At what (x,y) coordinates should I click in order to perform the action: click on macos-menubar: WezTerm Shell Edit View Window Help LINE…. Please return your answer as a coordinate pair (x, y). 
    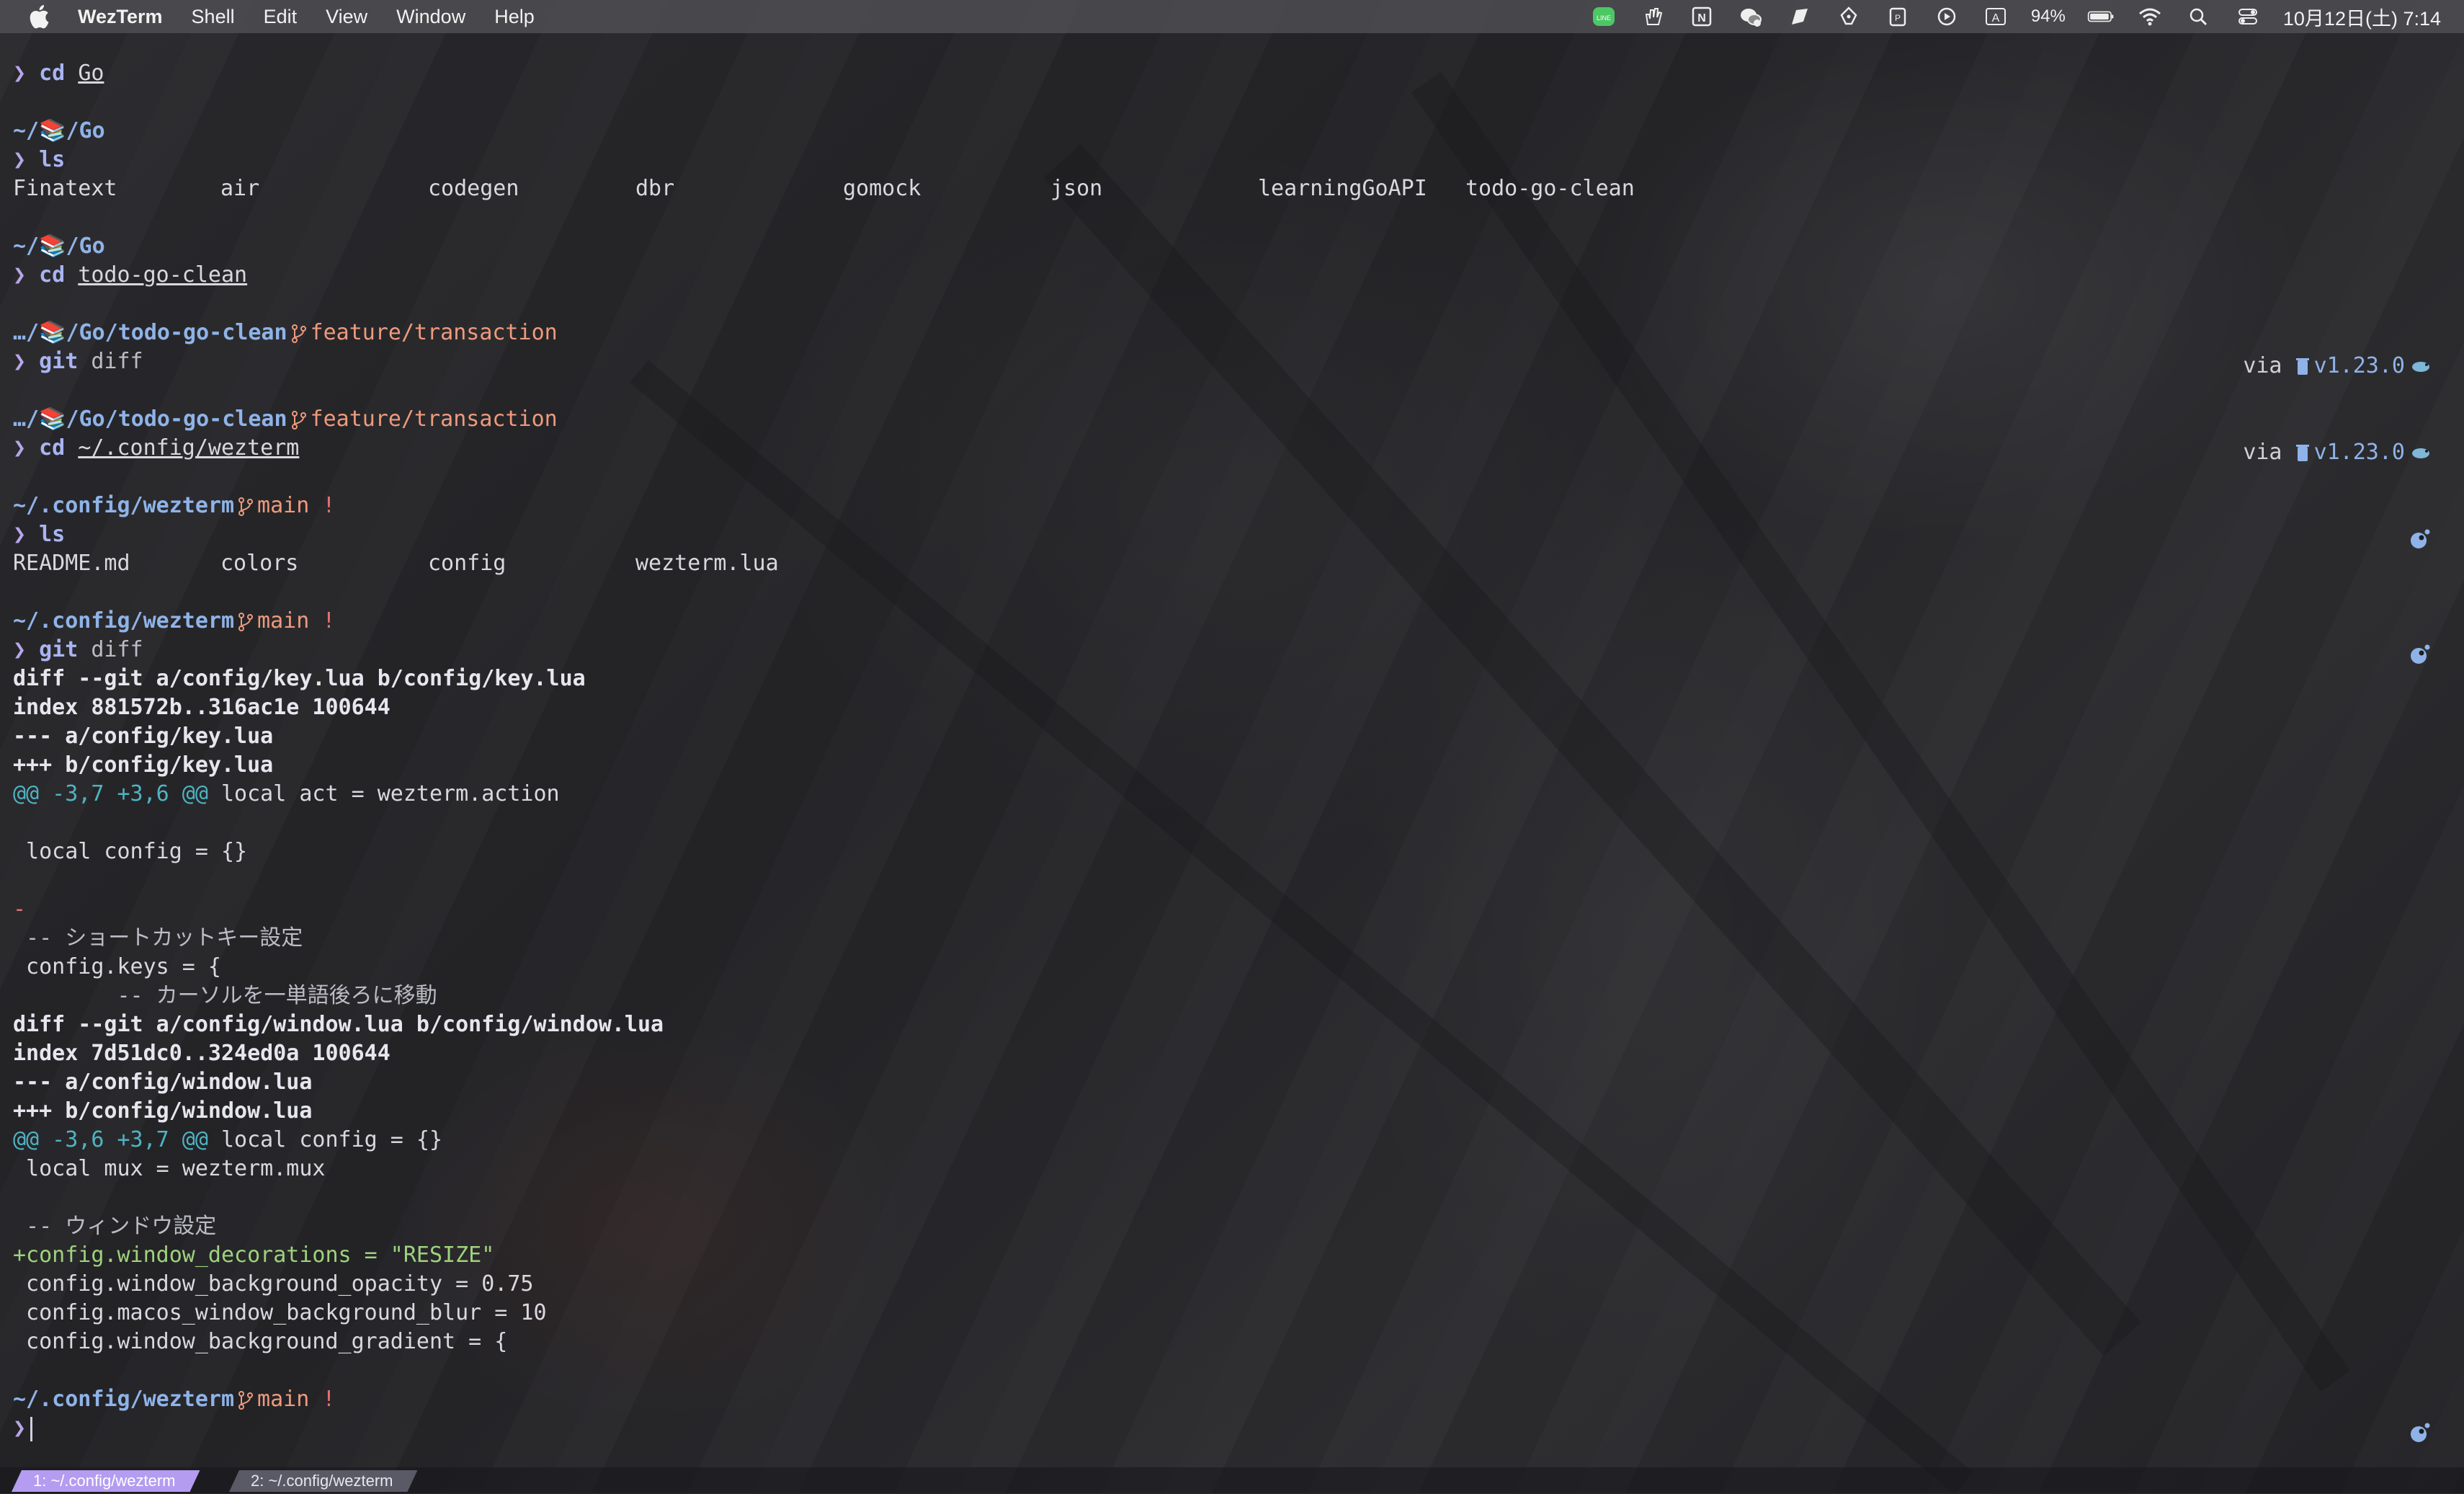
    Looking at the image, I should click on (1232, 16).